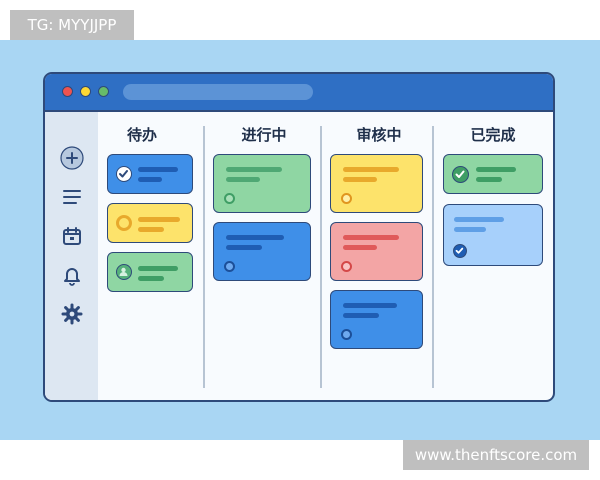 The height and width of the screenshot is (480, 600). Describe the element at coordinates (141, 135) in the screenshot. I see `column-title-todo: 待办` at that location.